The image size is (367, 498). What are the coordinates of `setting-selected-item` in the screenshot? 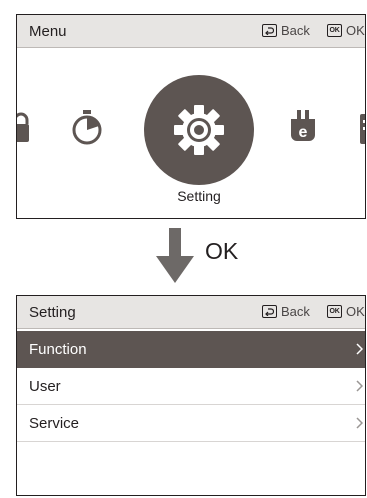 It's located at (199, 130).